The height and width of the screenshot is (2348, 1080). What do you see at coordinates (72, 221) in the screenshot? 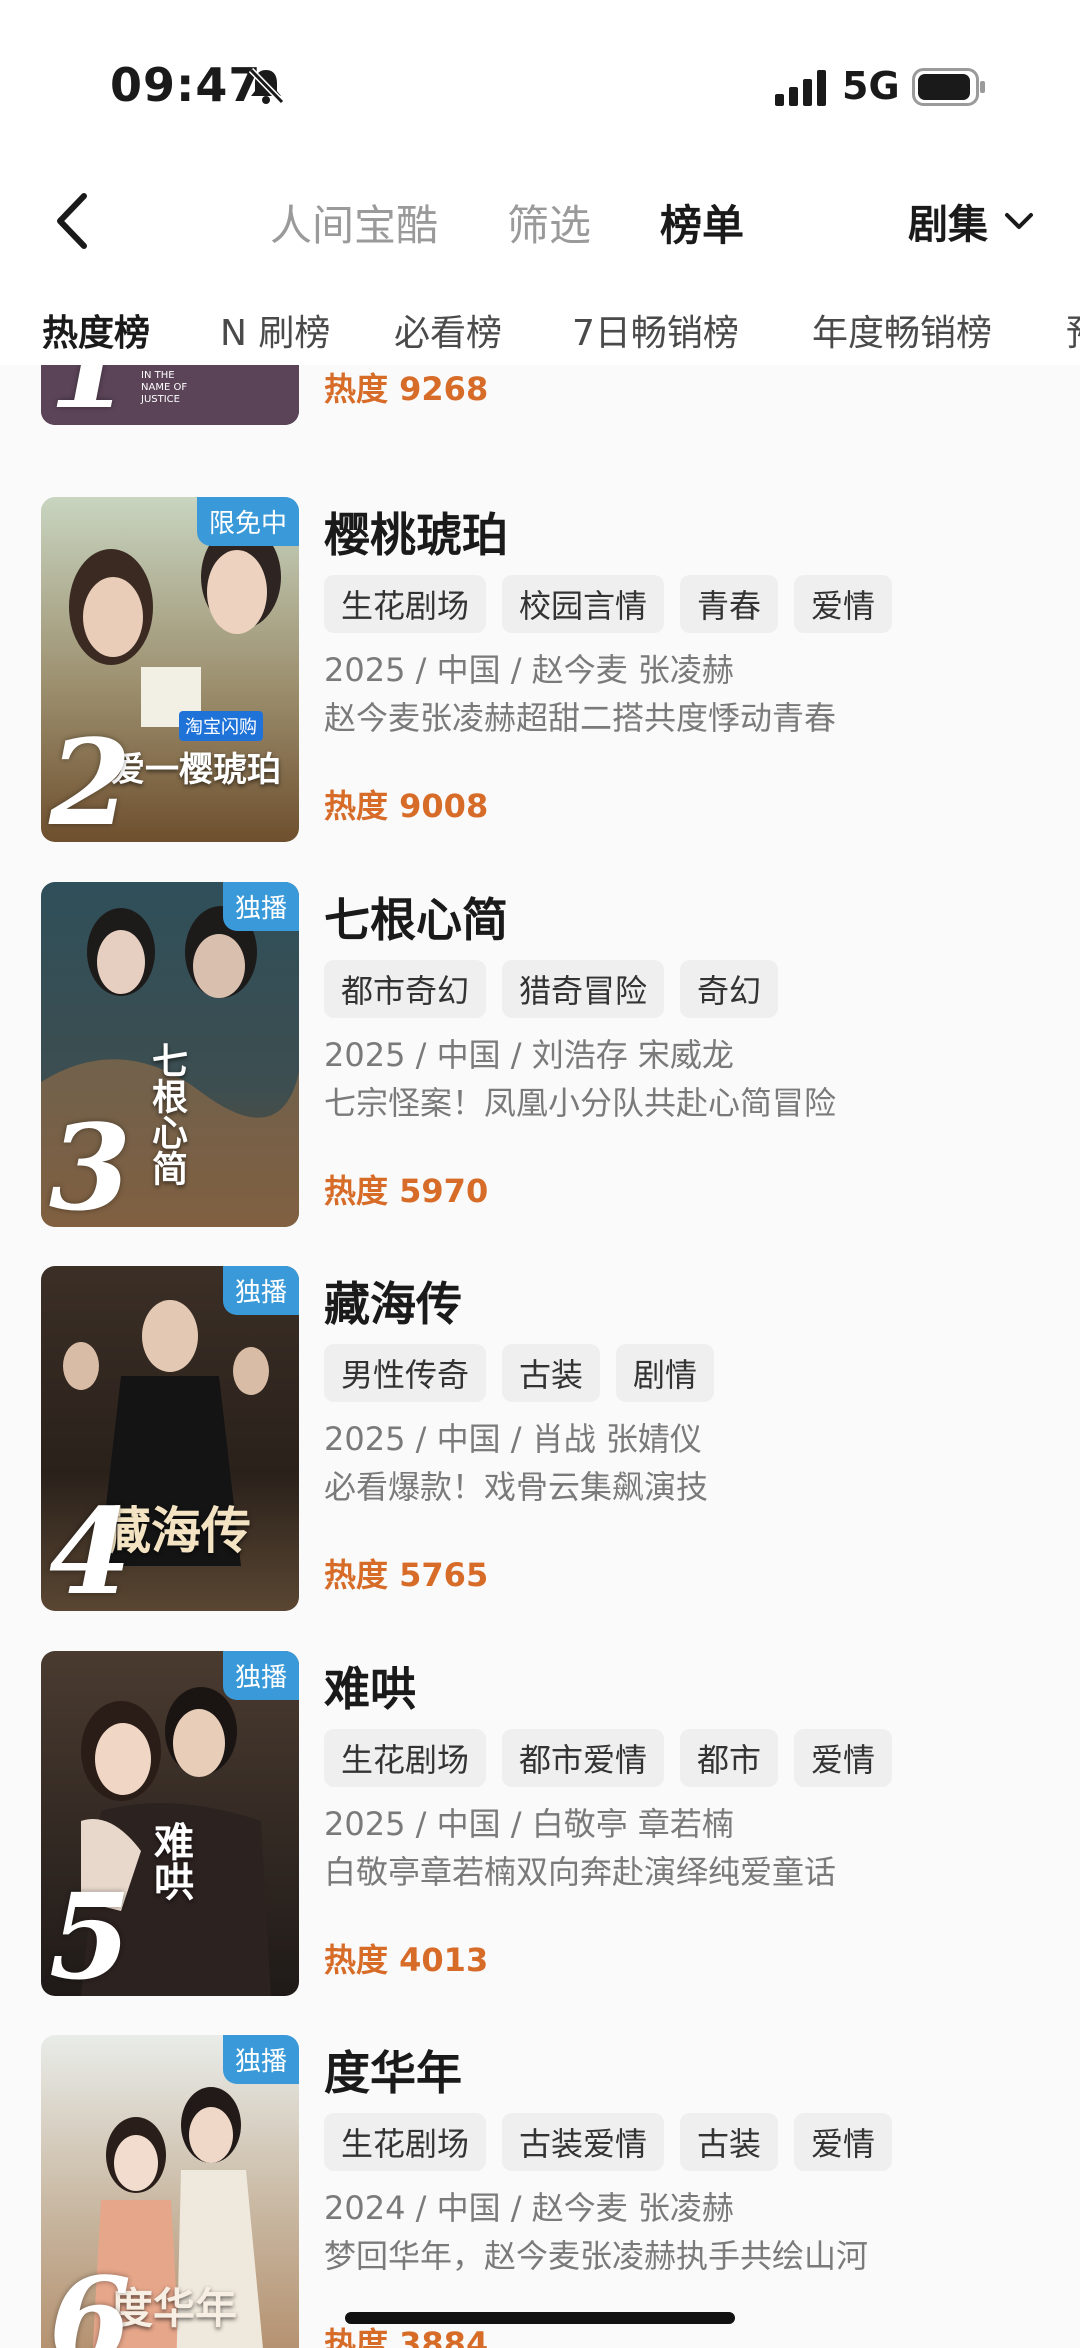
I see `back-arrow-icon` at bounding box center [72, 221].